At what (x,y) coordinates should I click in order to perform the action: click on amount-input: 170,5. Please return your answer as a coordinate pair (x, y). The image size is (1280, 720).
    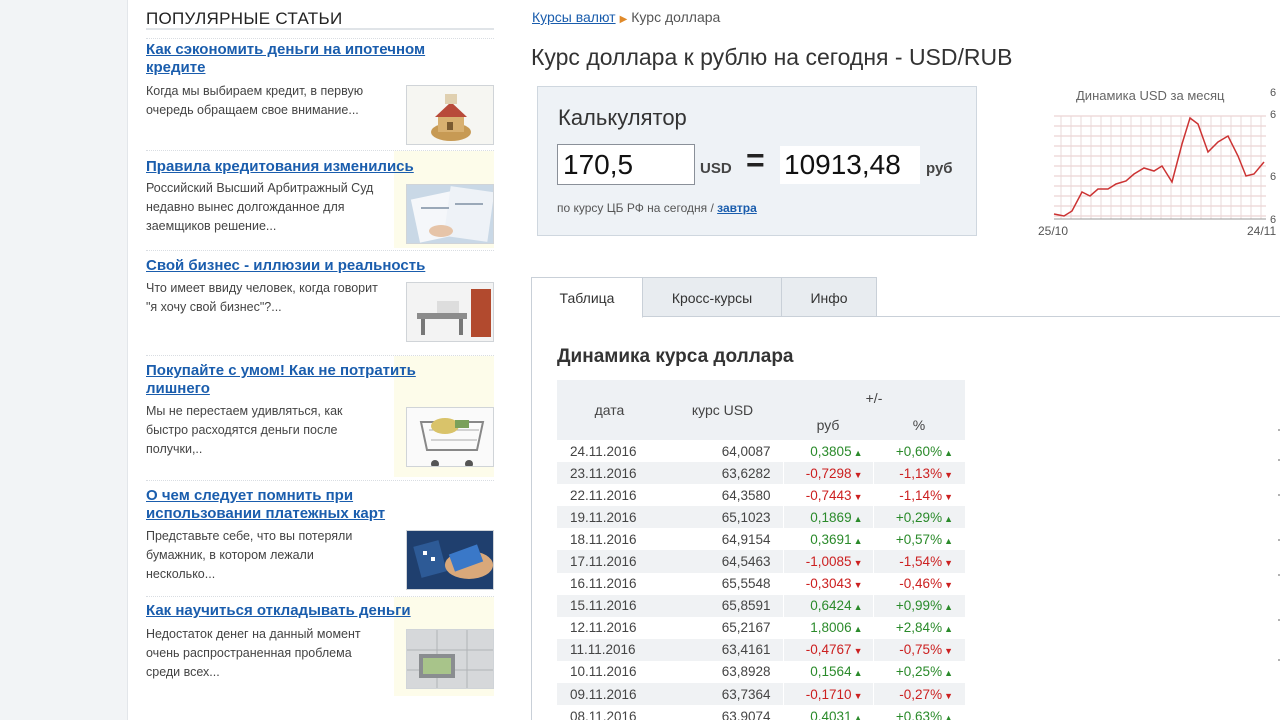
    Looking at the image, I should click on (626, 164).